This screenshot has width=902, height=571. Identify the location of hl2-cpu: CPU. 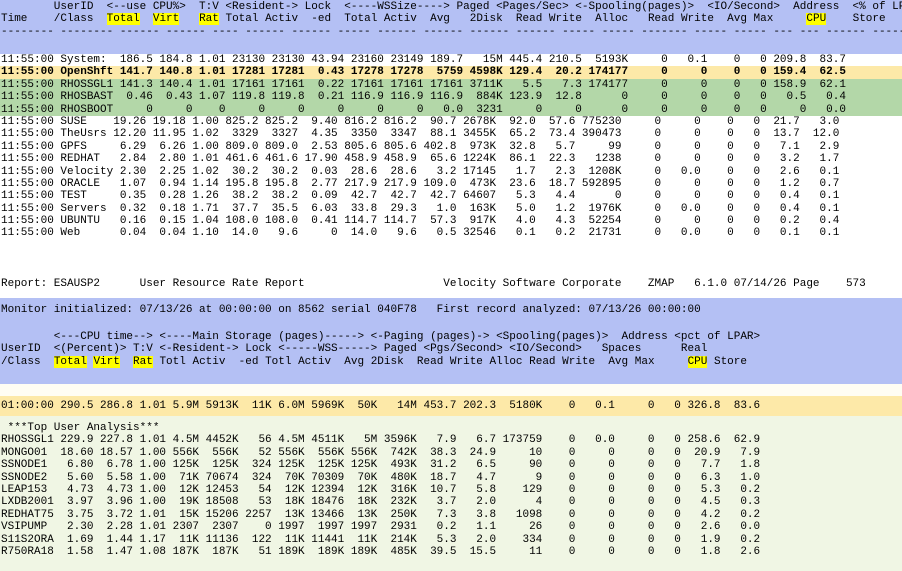
(697, 361).